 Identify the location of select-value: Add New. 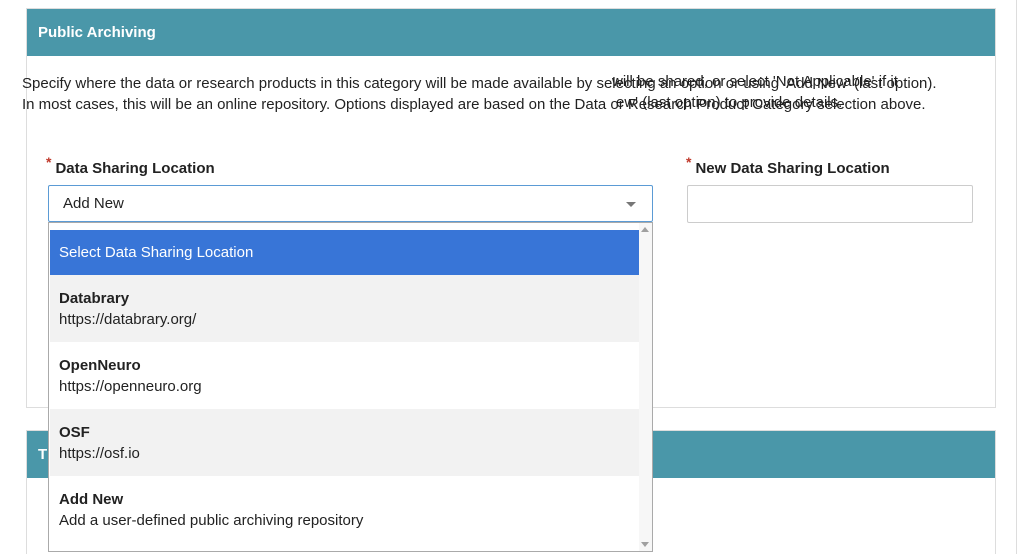
(93, 203).